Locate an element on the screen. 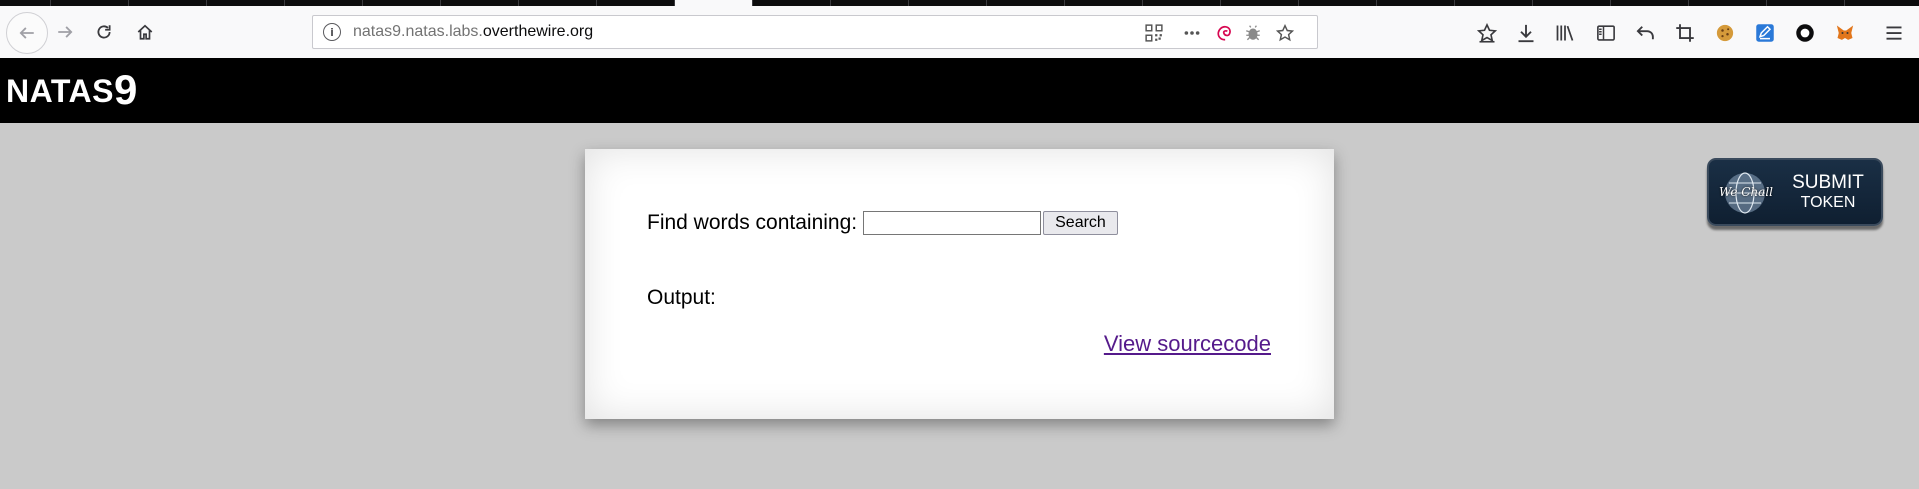 The image size is (1919, 489). crop-icon is located at coordinates (1685, 33).